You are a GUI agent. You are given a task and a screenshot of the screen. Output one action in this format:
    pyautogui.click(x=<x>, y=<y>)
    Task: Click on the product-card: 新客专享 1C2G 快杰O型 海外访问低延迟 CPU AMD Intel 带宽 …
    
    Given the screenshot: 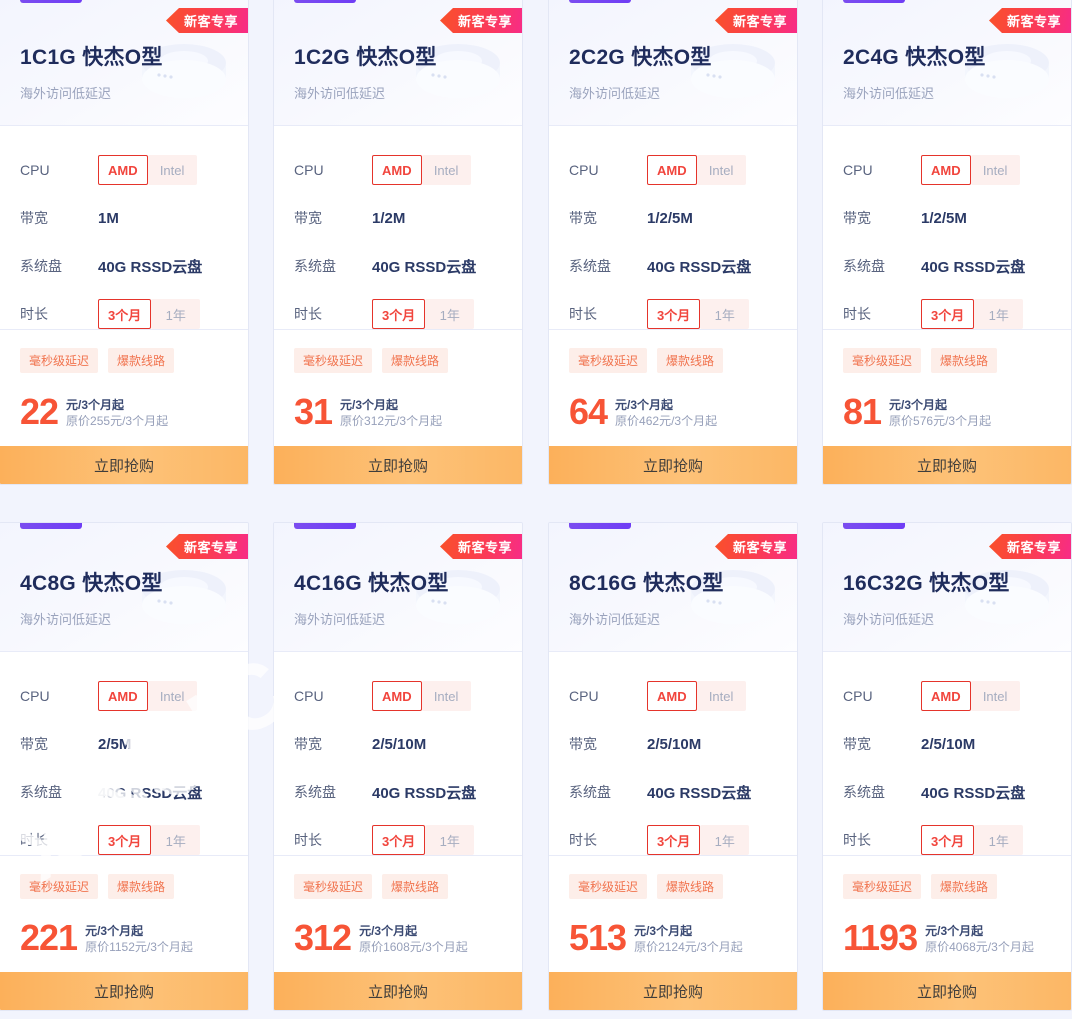 What is the action you would take?
    pyautogui.click(x=398, y=242)
    